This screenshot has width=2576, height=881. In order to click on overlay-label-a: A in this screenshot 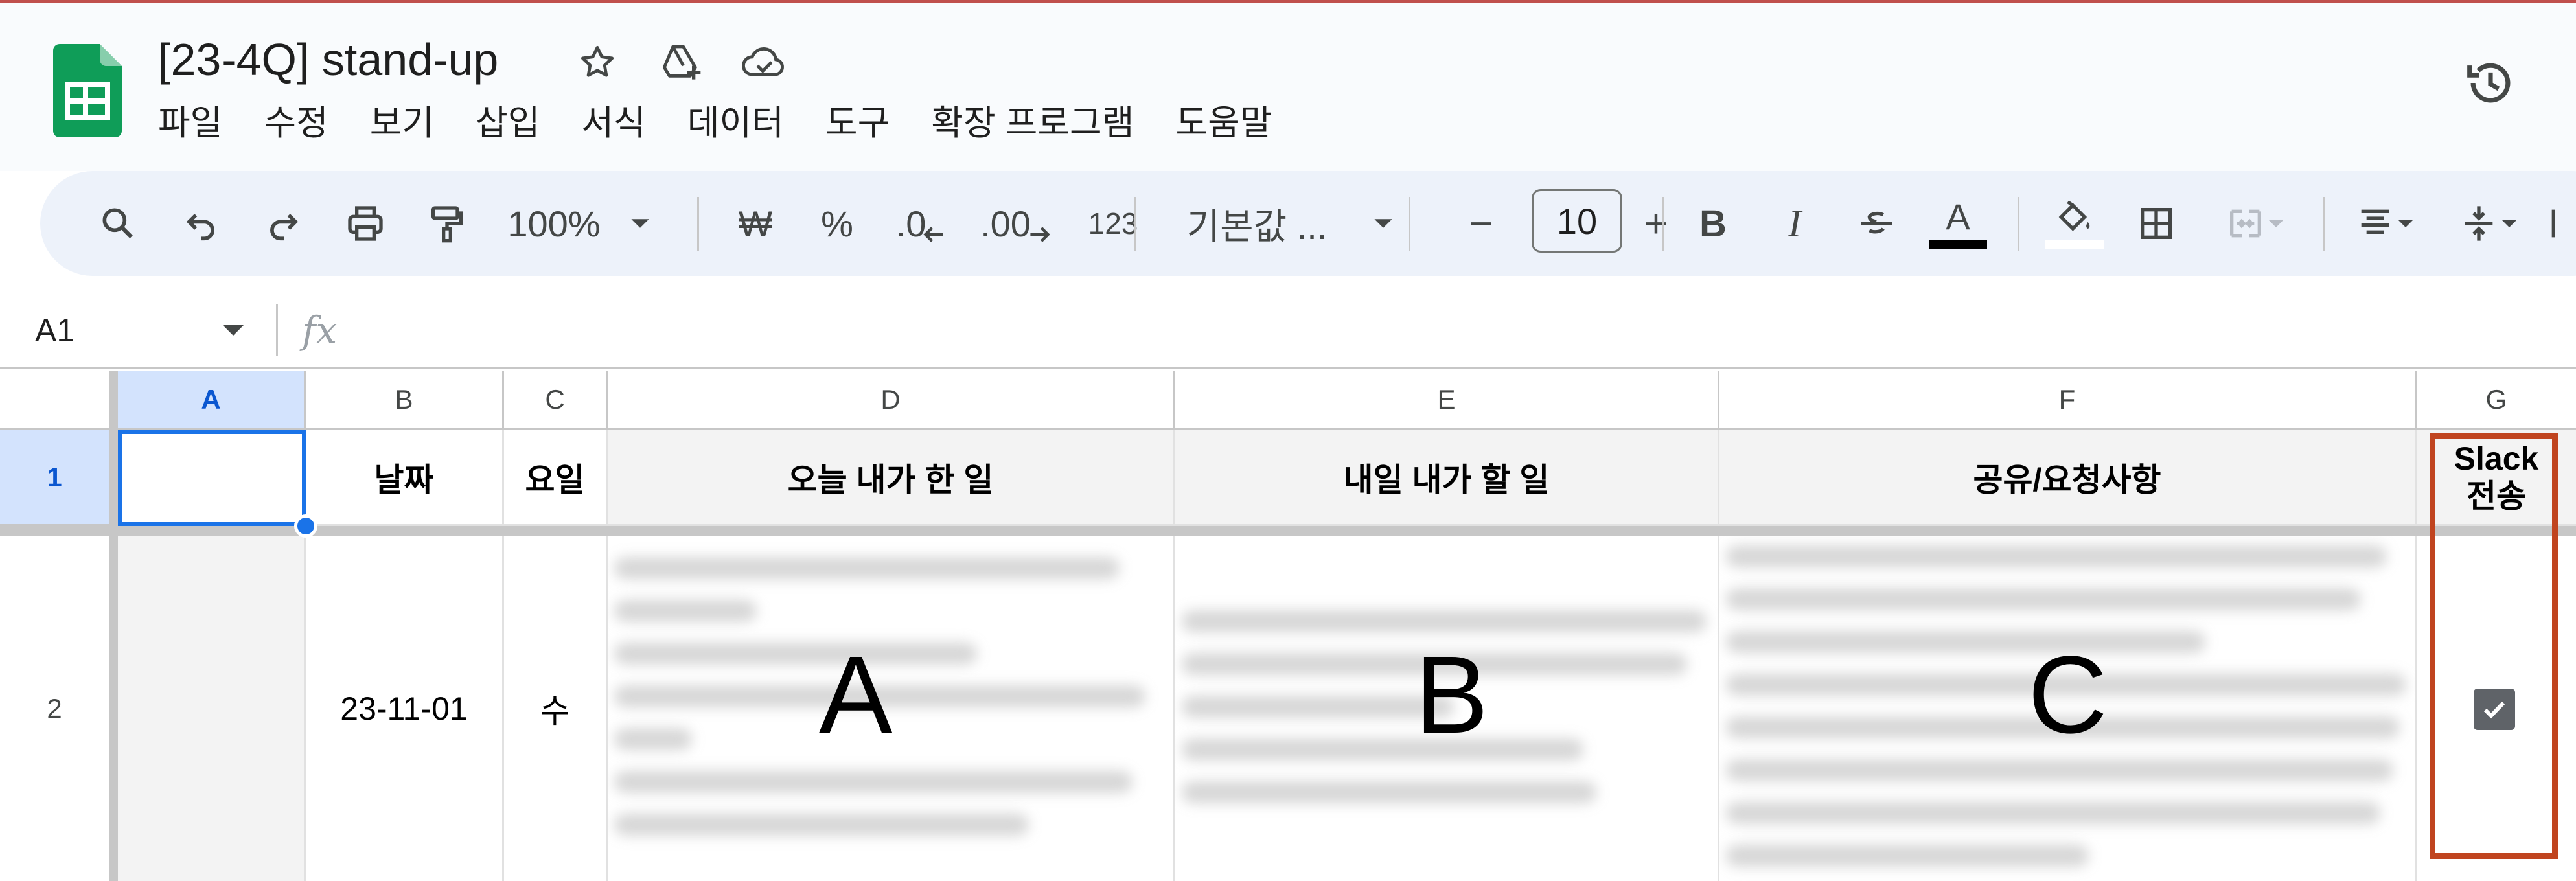, I will do `click(856, 695)`.